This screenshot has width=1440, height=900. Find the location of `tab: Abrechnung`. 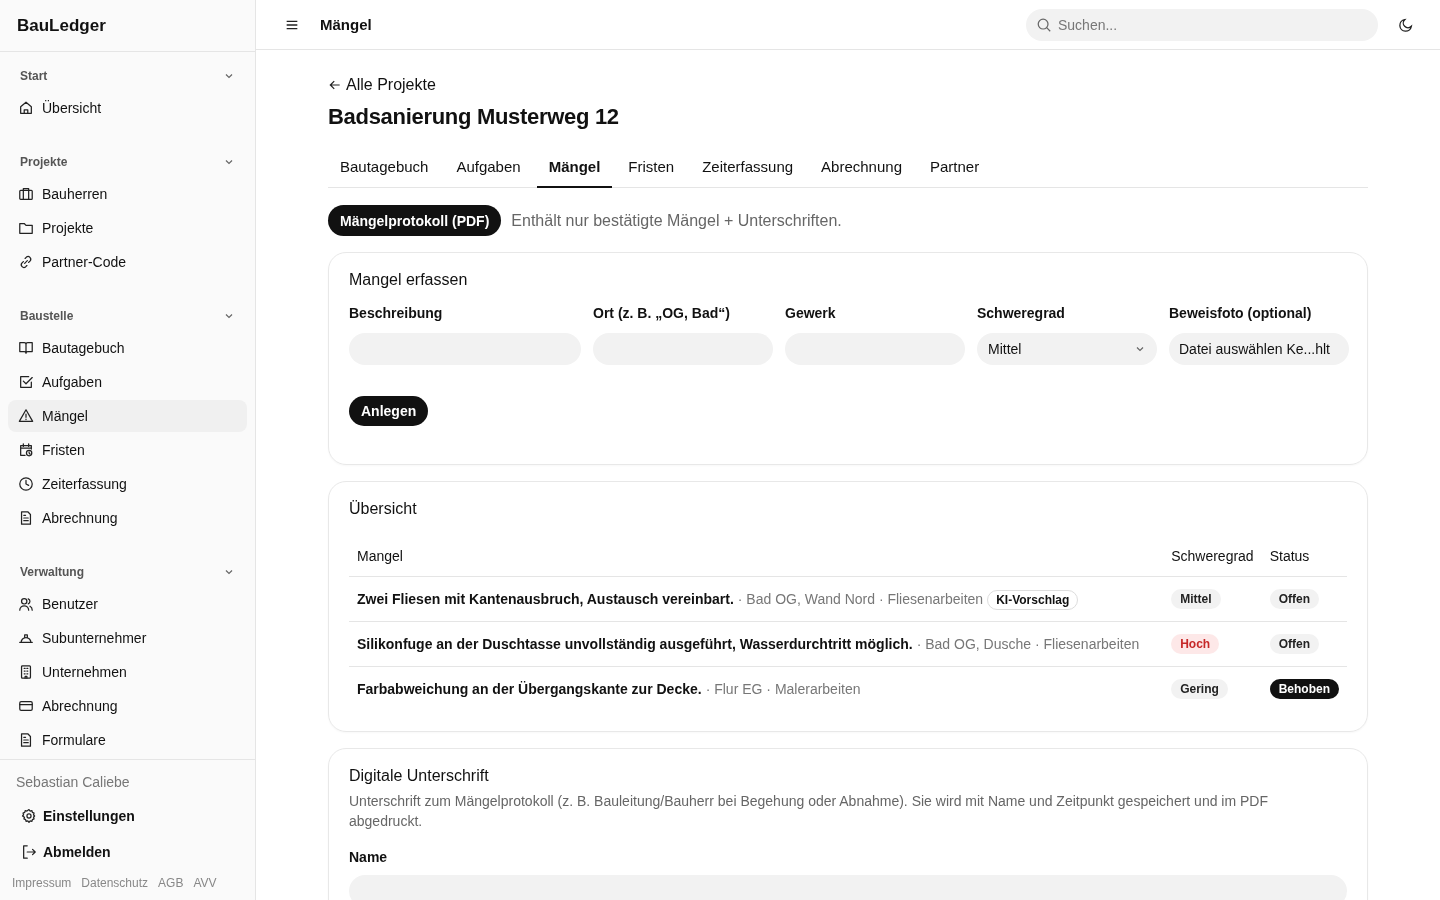

tab: Abrechnung is located at coordinates (861, 168).